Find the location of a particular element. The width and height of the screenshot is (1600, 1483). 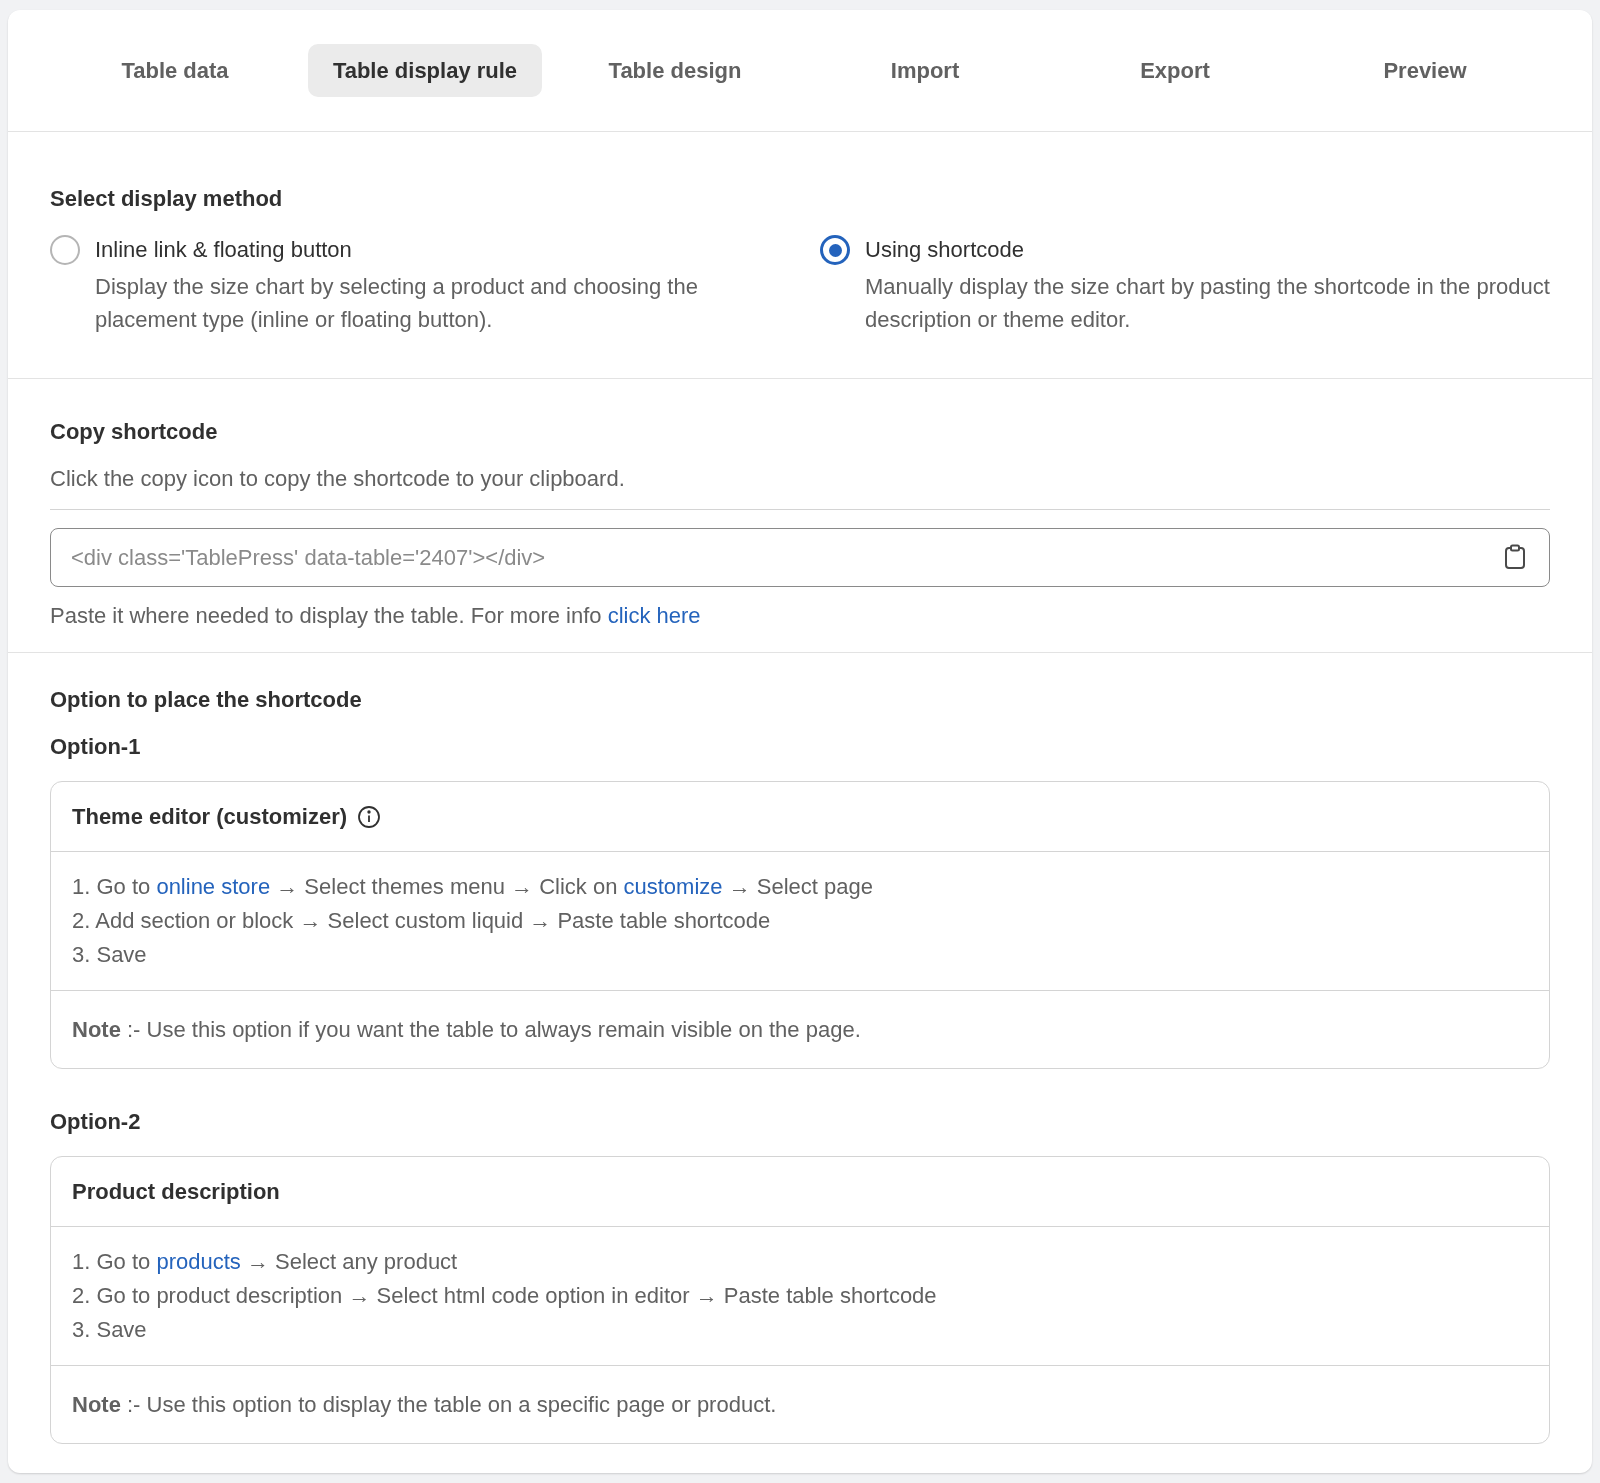

option-label: Inline link & floating button is located at coordinates (224, 250).